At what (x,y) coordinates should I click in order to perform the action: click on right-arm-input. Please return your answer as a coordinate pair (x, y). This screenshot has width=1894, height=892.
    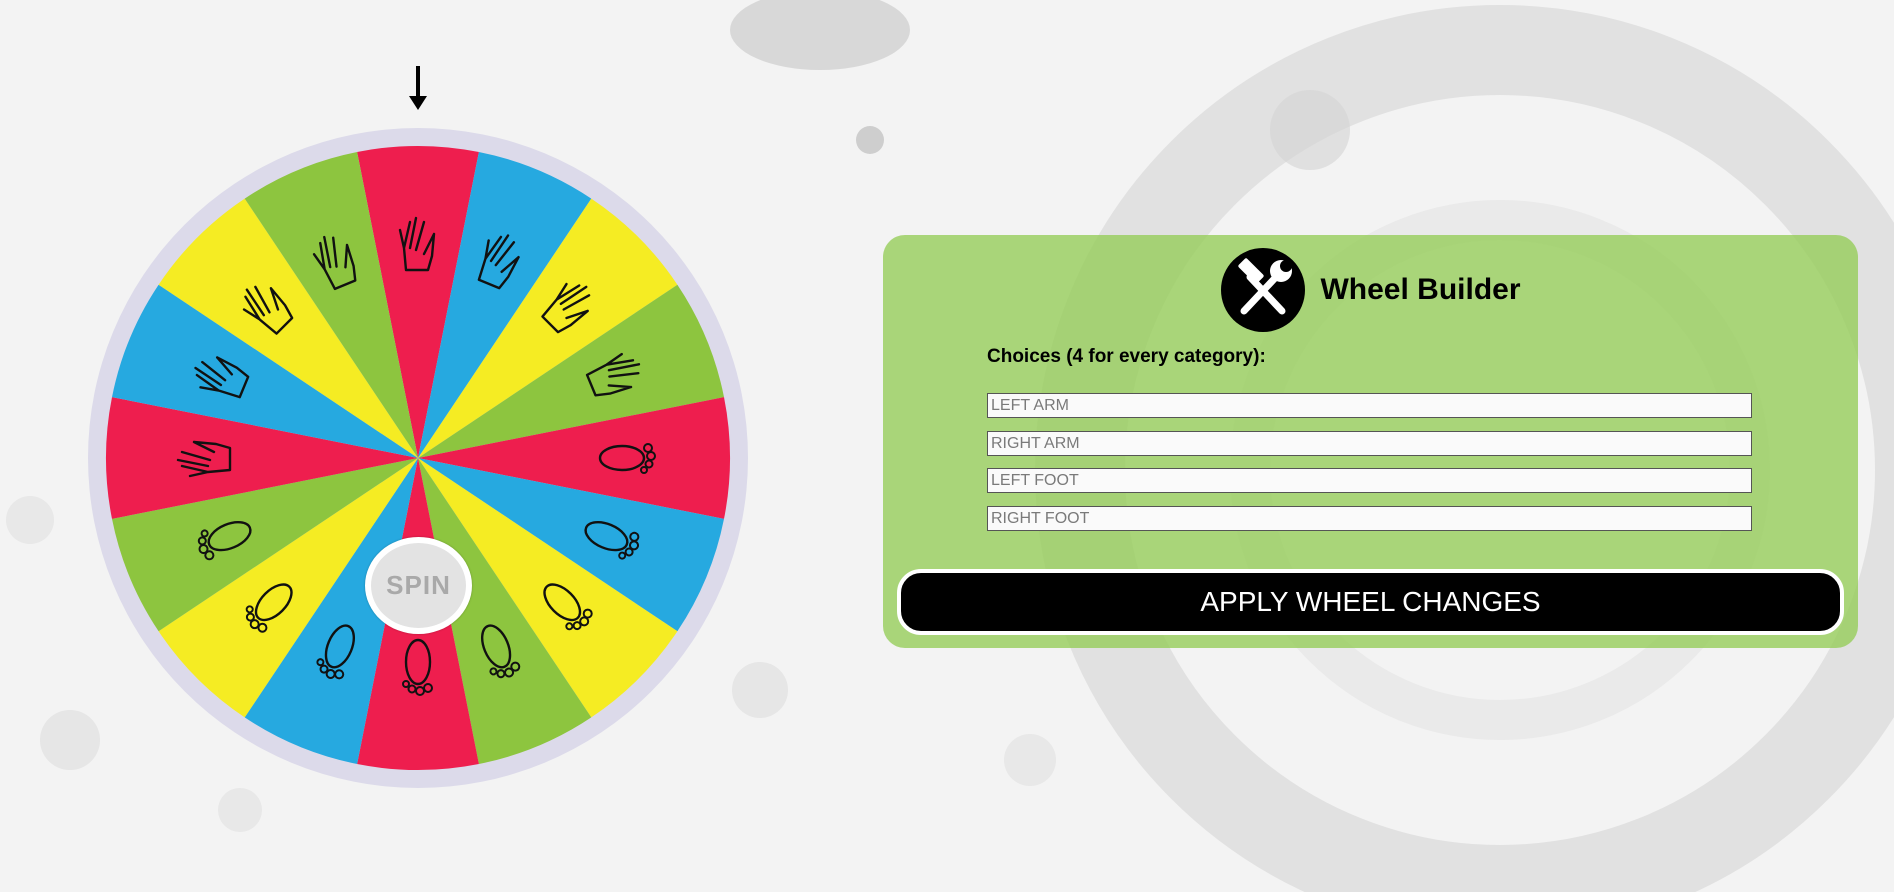
    Looking at the image, I should click on (1369, 443).